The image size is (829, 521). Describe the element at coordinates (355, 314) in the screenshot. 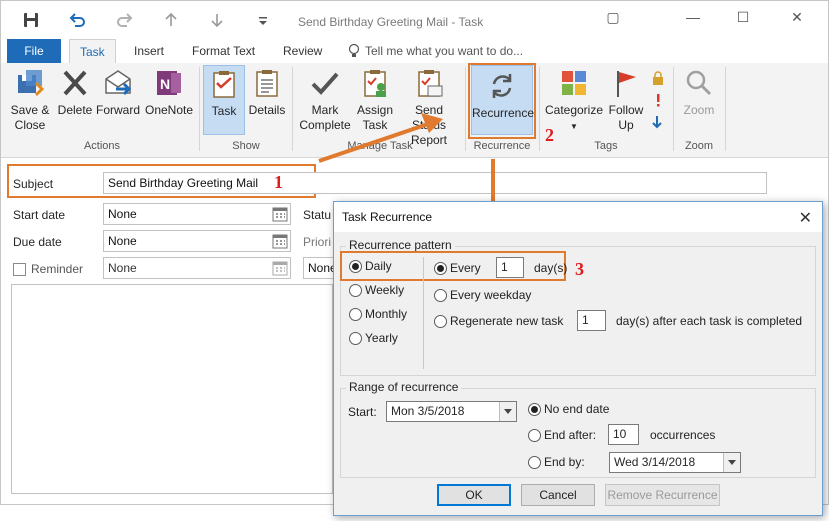

I see `monthly-radio` at that location.